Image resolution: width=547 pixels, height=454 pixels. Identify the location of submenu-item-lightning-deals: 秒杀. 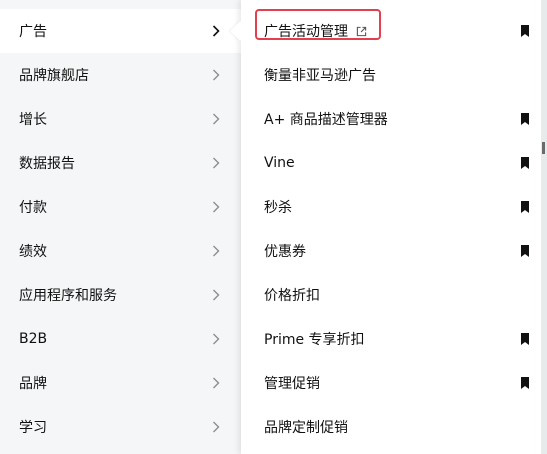
(394, 207).